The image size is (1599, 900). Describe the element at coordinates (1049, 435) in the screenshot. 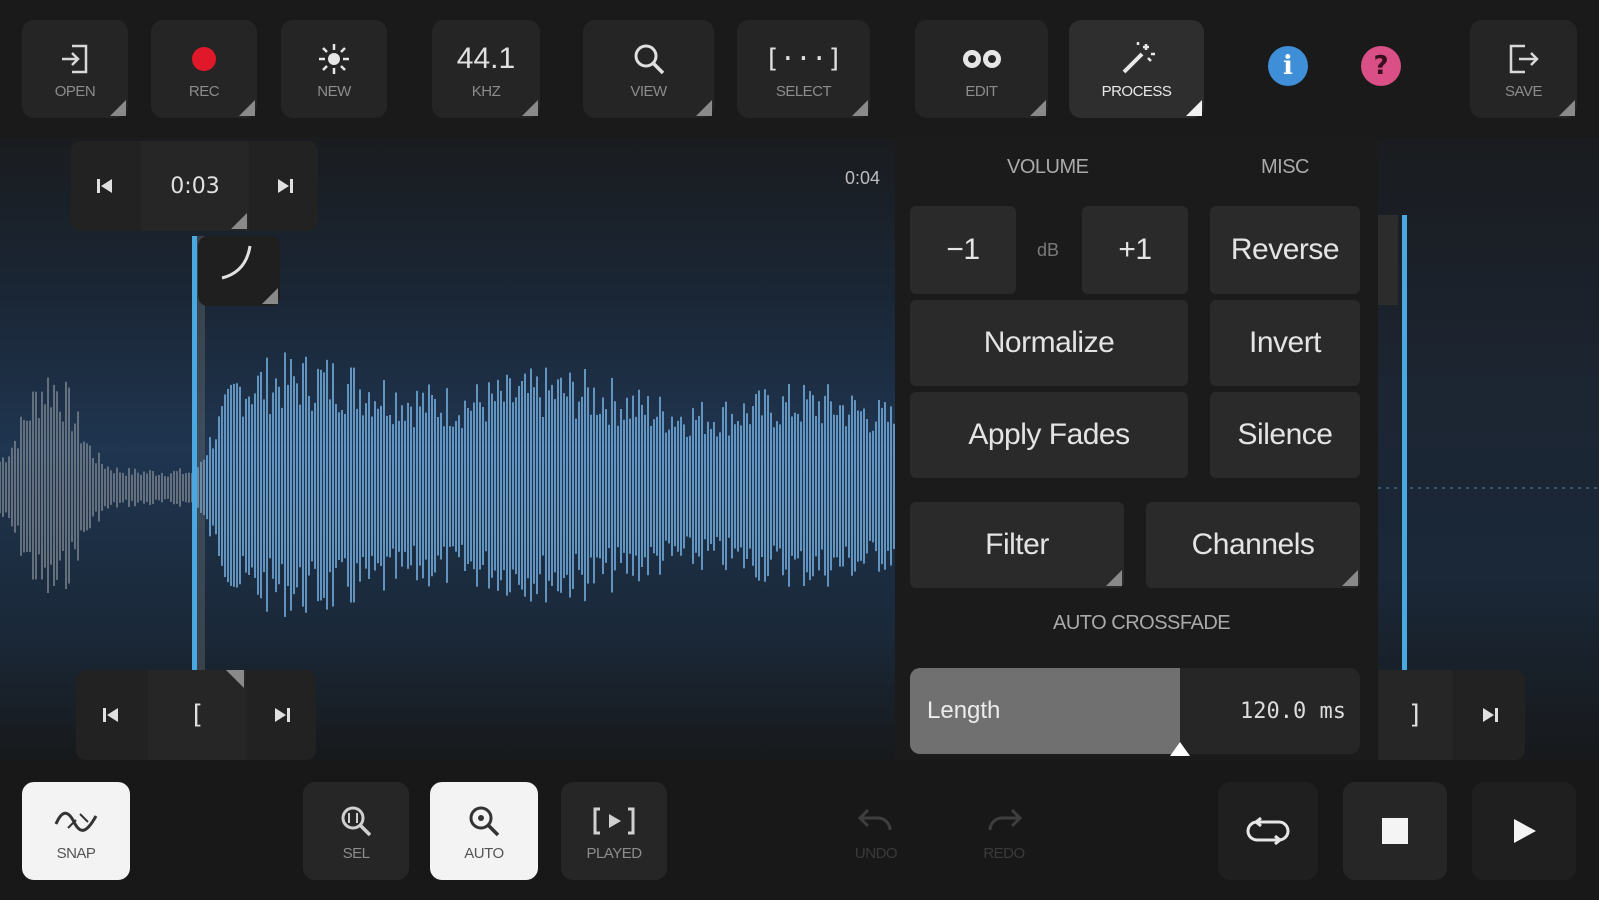

I see `apply-fades-button: Apply Fades` at that location.